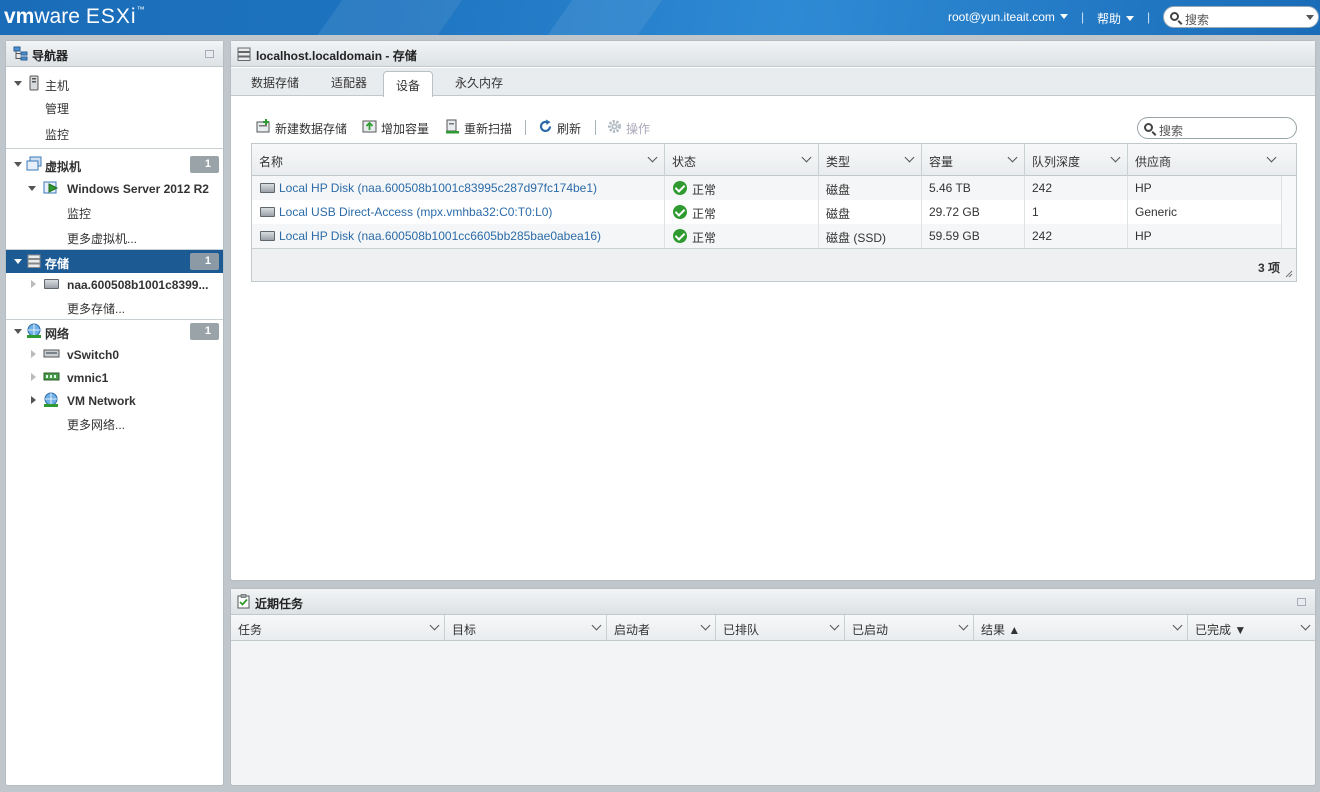 The height and width of the screenshot is (792, 1320). Describe the element at coordinates (1217, 128) in the screenshot. I see `device-search-input: 搜索` at that location.